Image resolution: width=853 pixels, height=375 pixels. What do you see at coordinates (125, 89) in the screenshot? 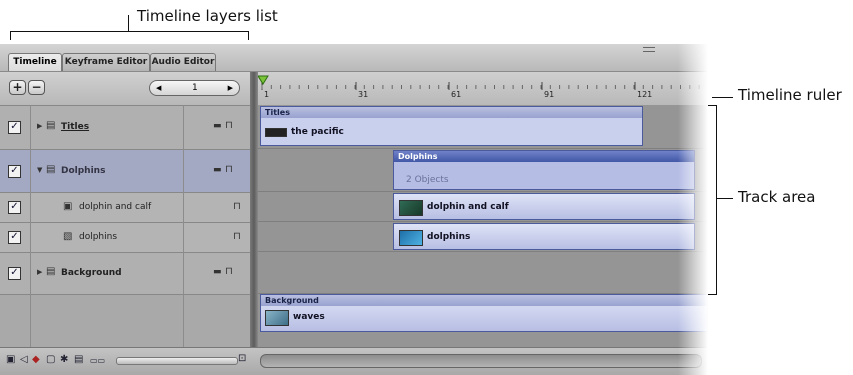
I see `layers-control-row: + − ◀ 1 ▶` at bounding box center [125, 89].